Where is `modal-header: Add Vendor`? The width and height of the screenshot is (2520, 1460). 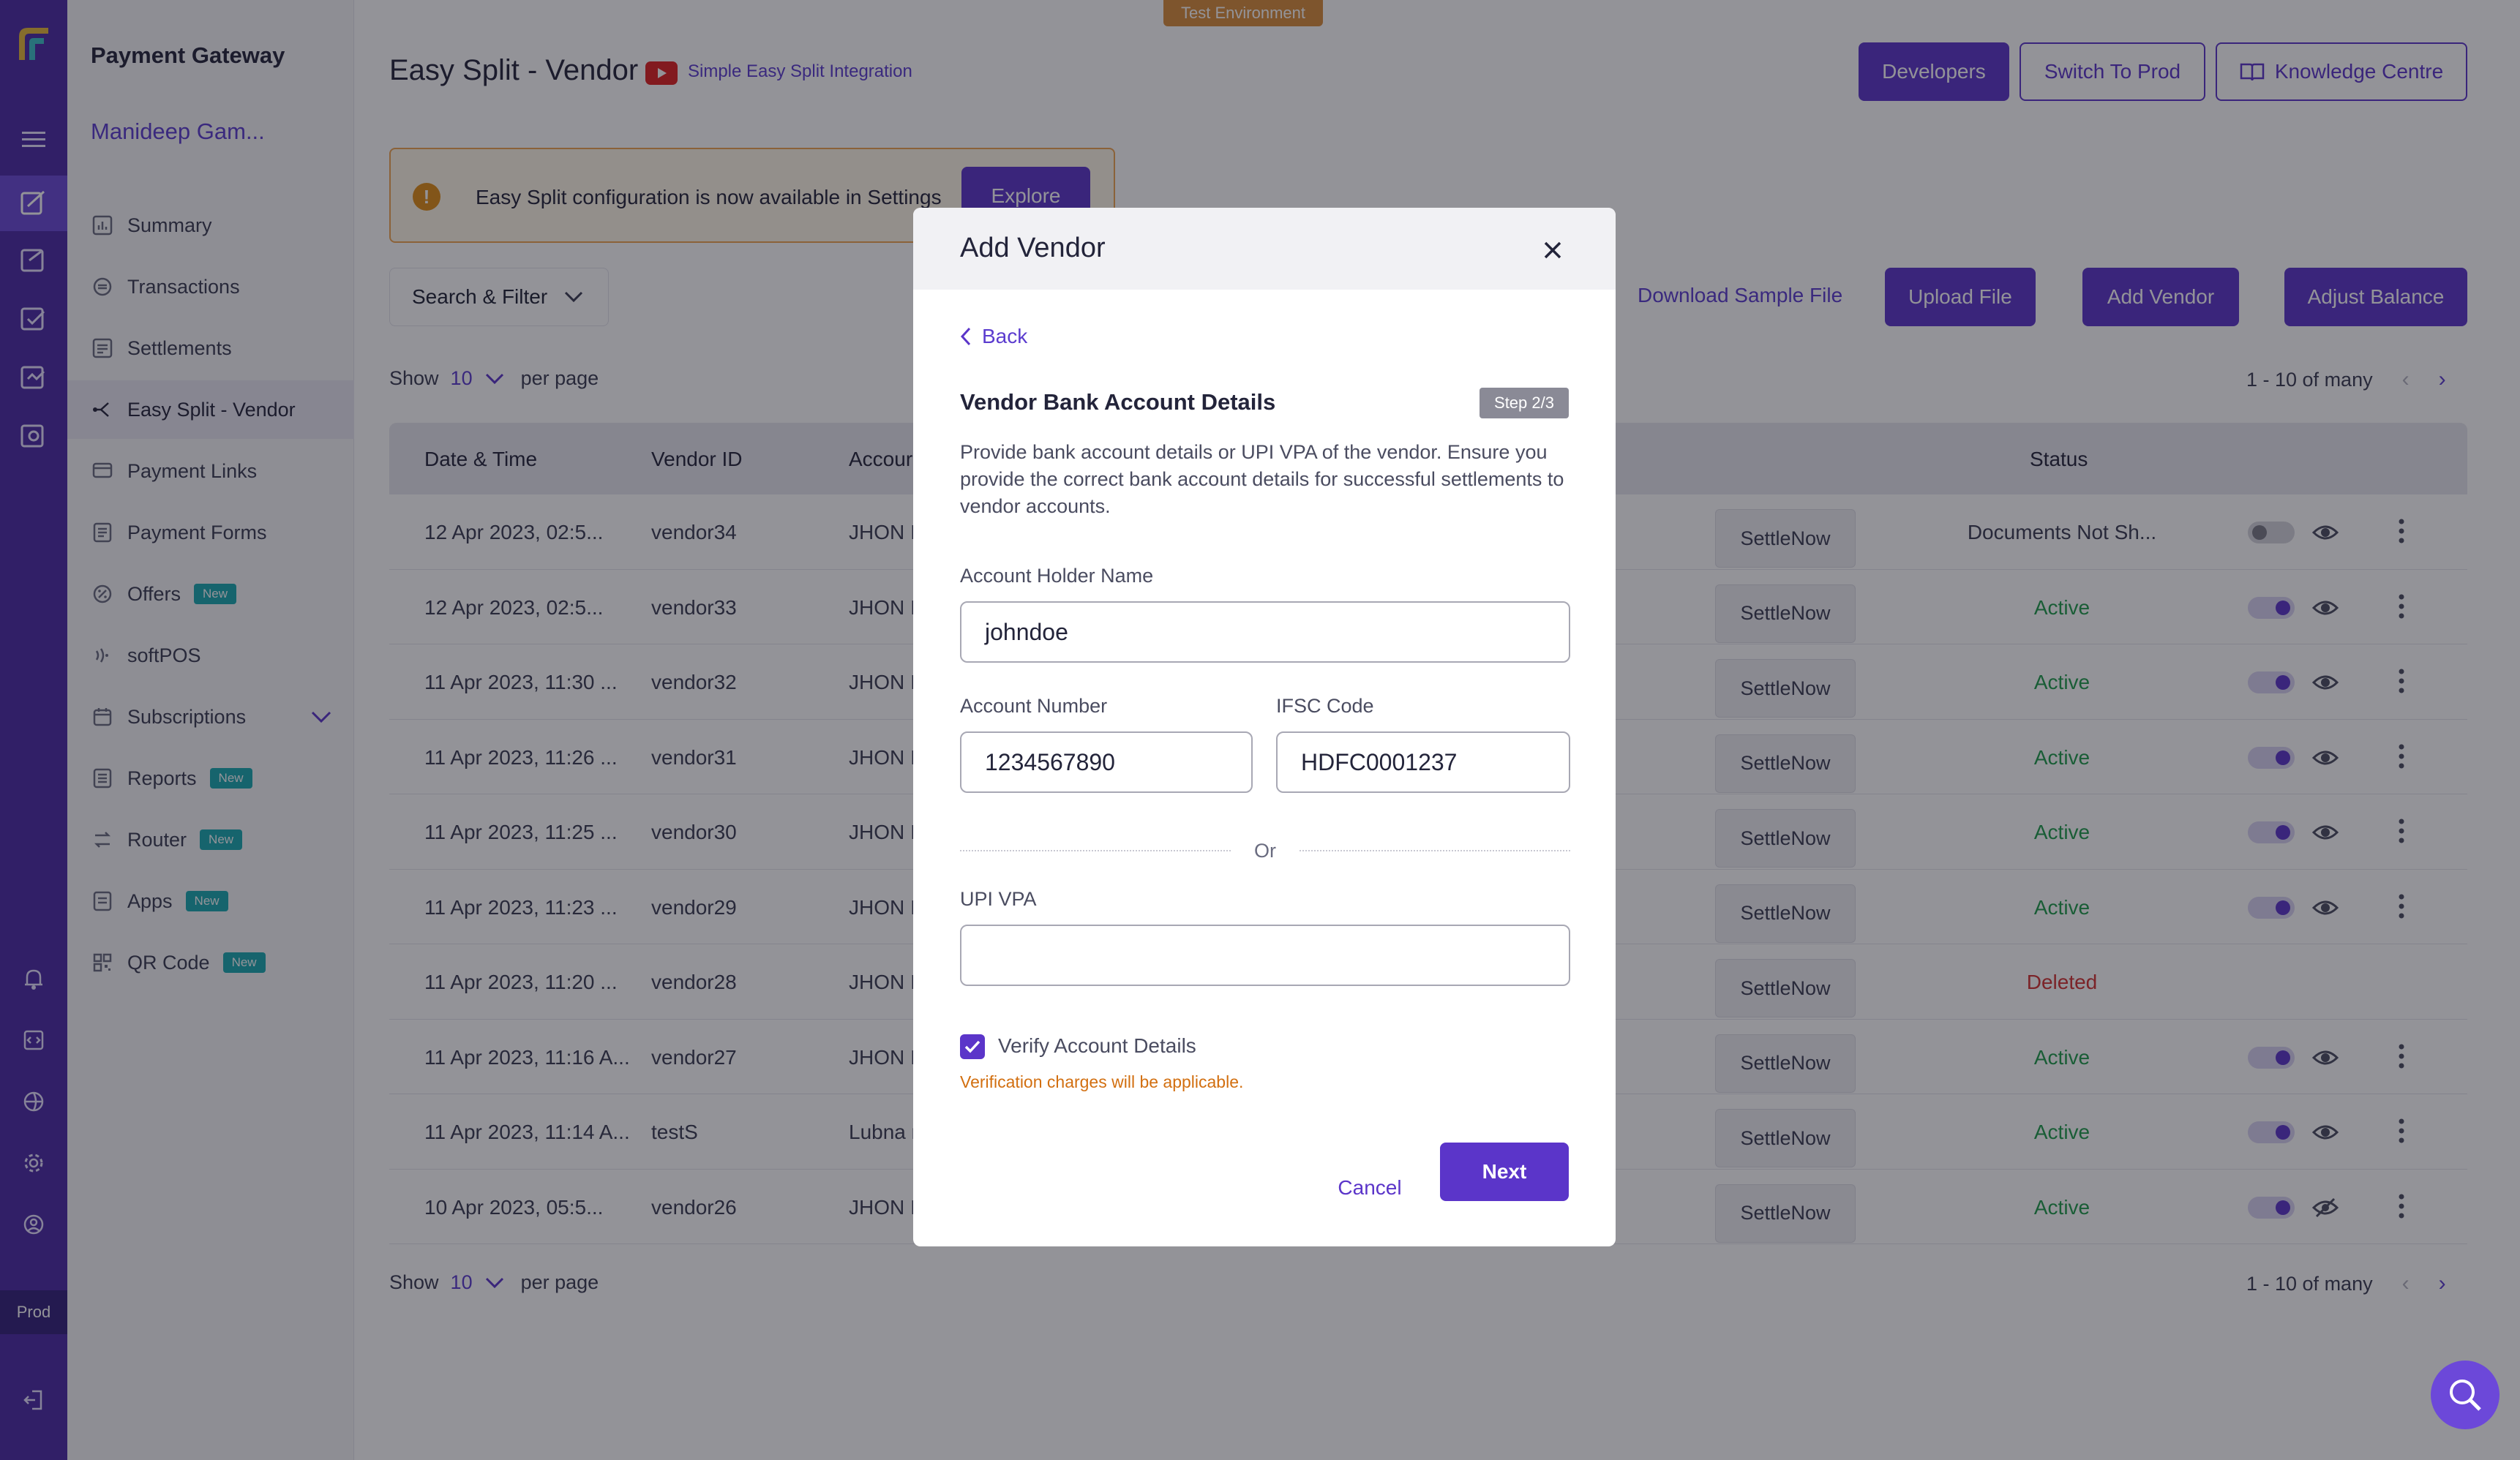
modal-header: Add Vendor is located at coordinates (1264, 249).